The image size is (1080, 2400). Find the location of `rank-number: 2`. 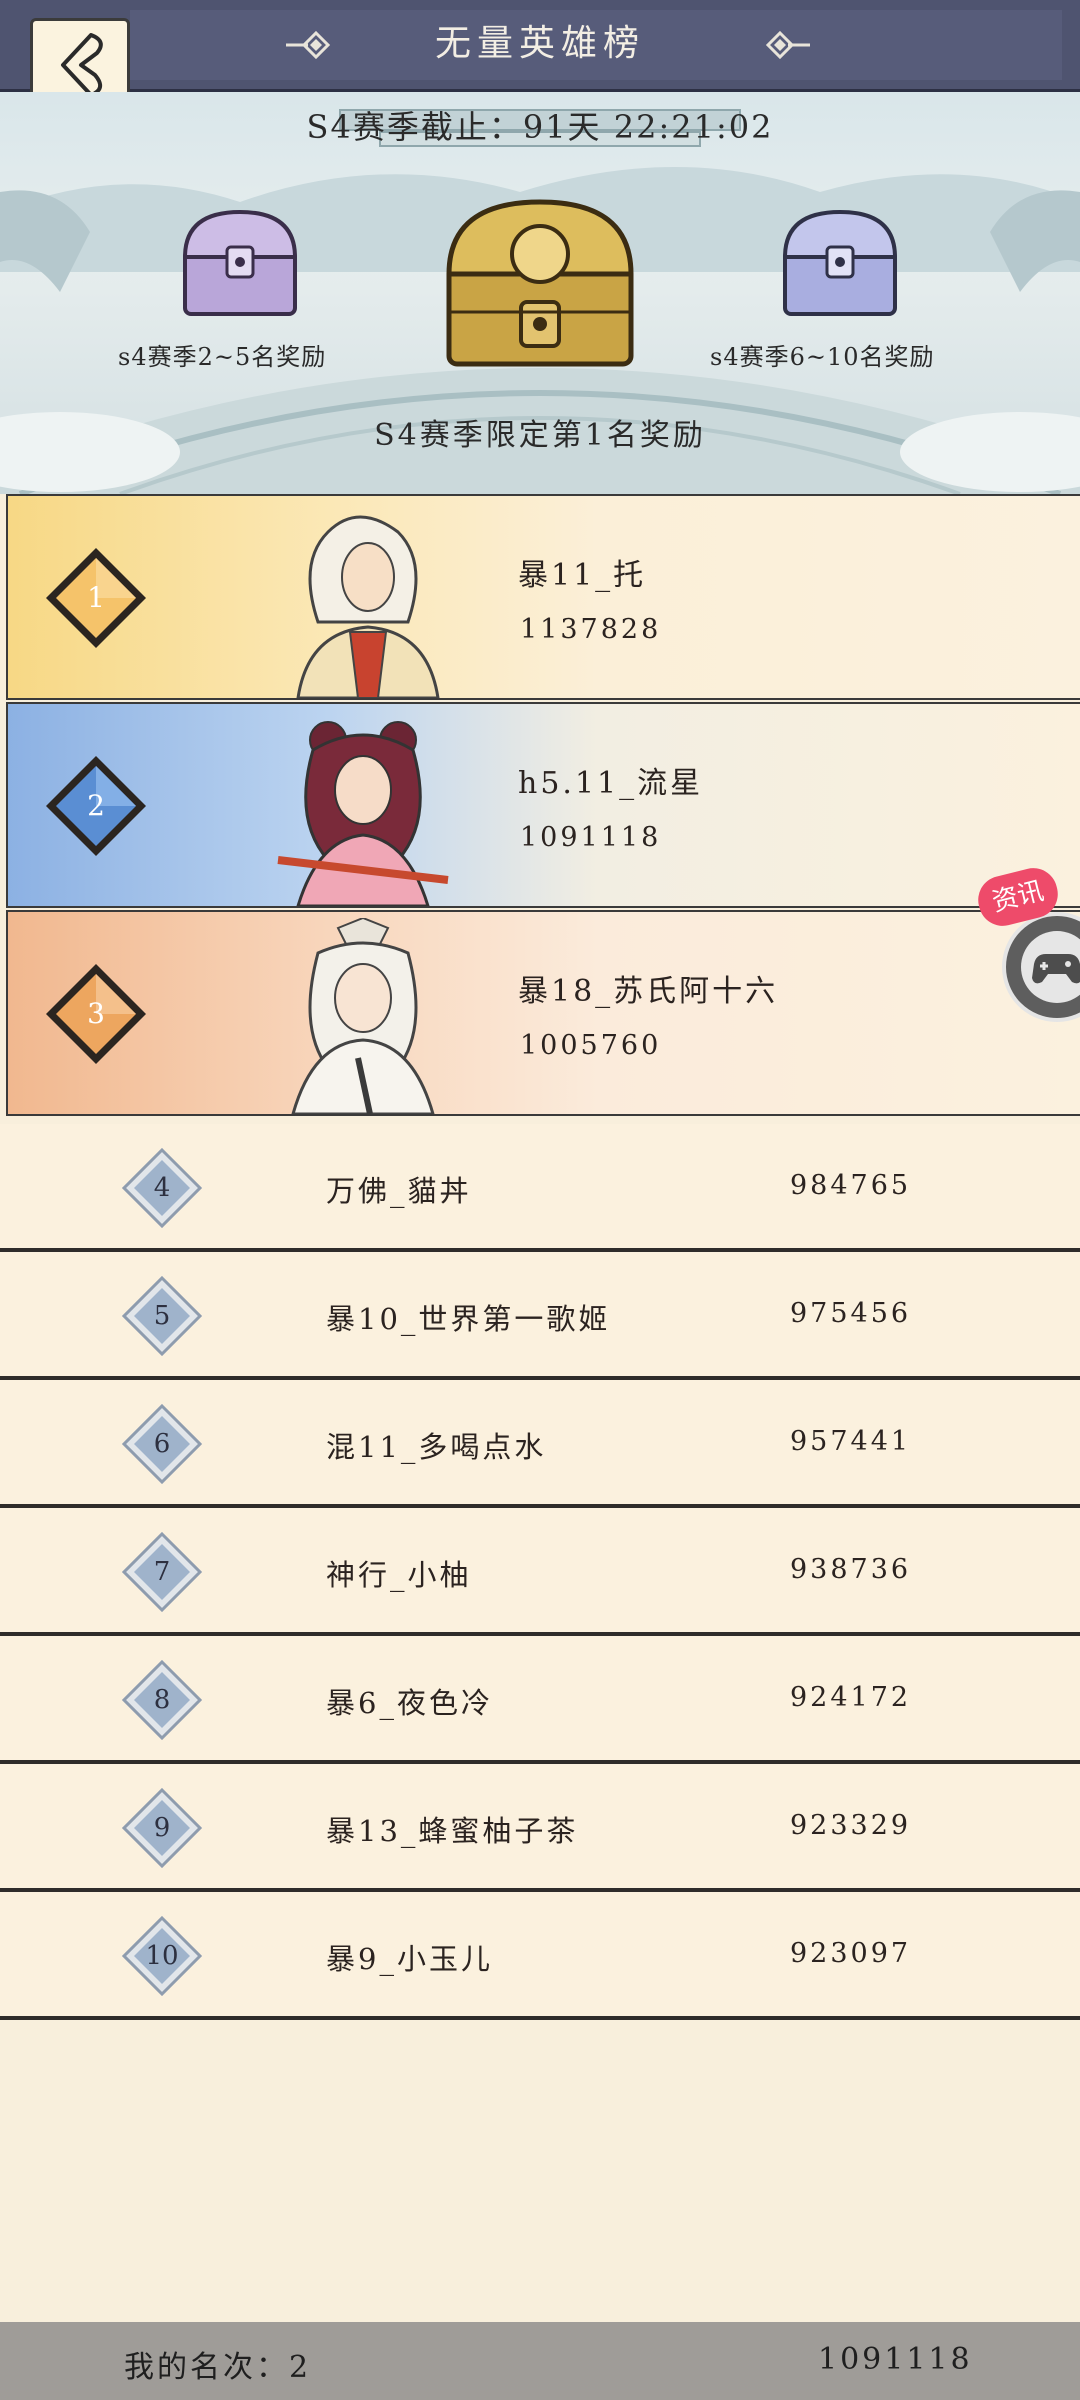

rank-number: 2 is located at coordinates (96, 805).